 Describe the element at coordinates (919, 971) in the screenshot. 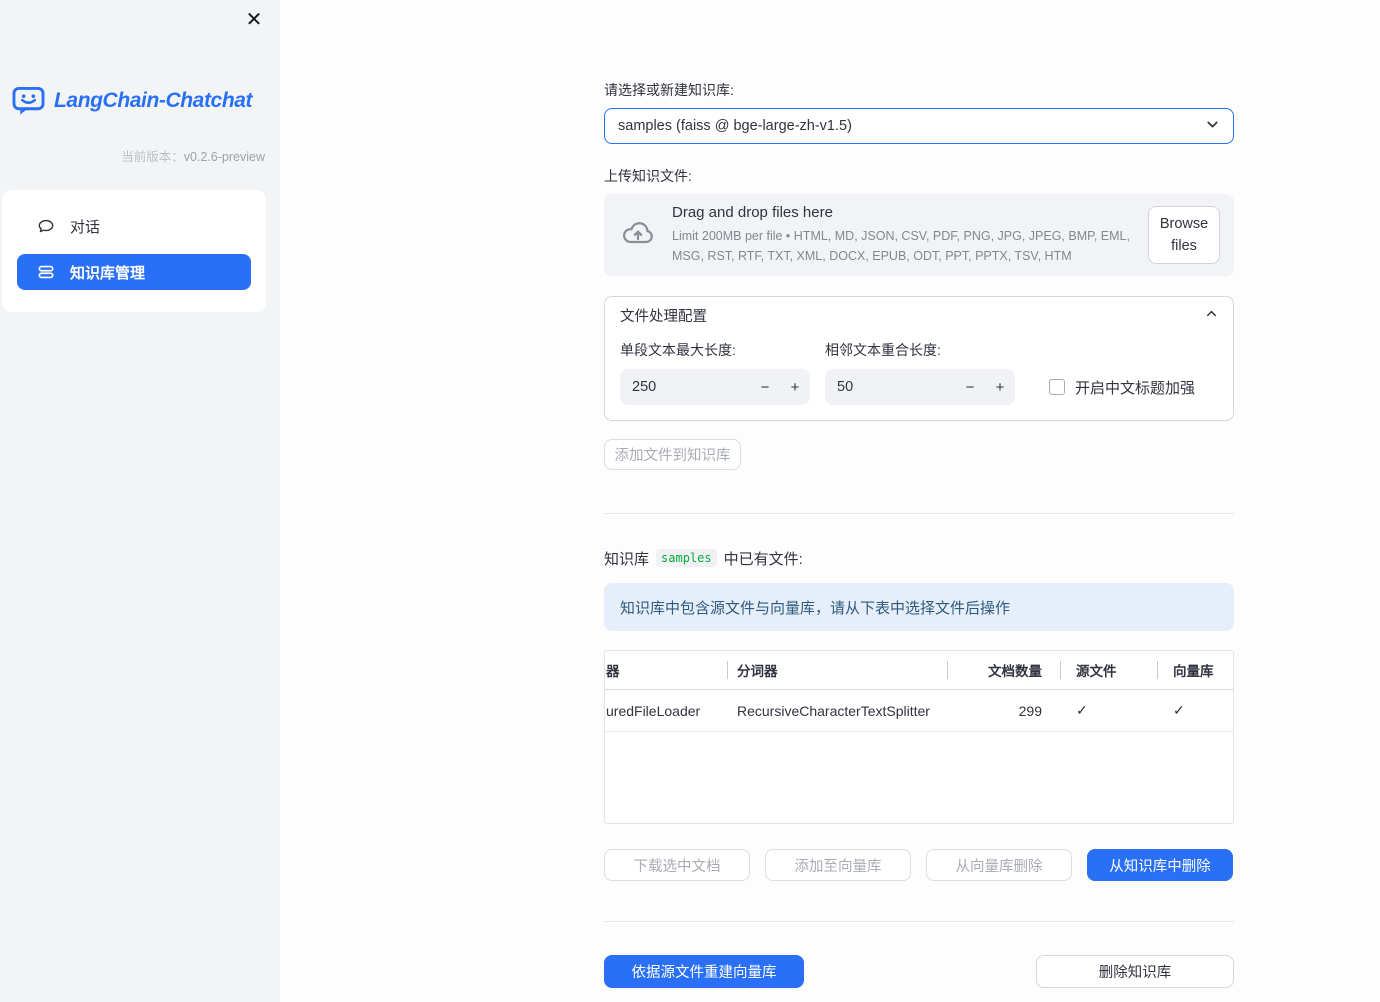

I see `kb-actions-row: 依据源文件重建向量库 删除知识库` at that location.